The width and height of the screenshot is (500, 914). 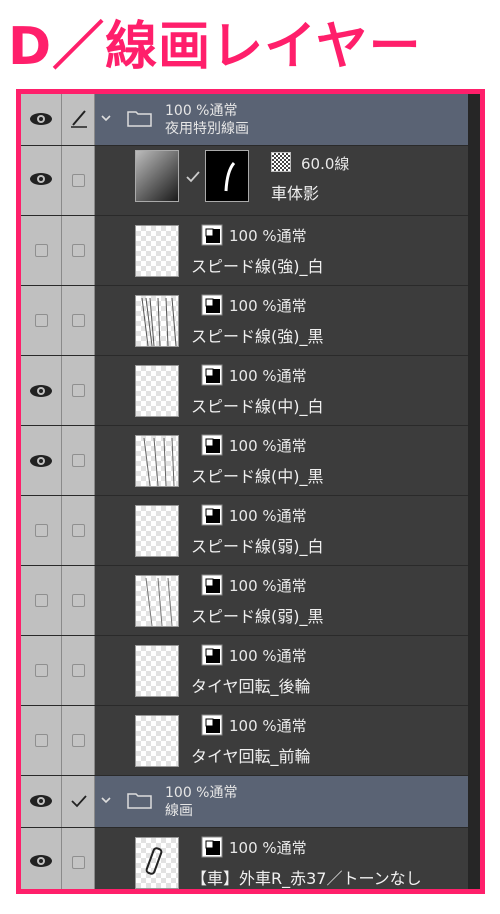 I want to click on layer-row-content: 100 %通常 スピード線(強)_黒, so click(x=281, y=320).